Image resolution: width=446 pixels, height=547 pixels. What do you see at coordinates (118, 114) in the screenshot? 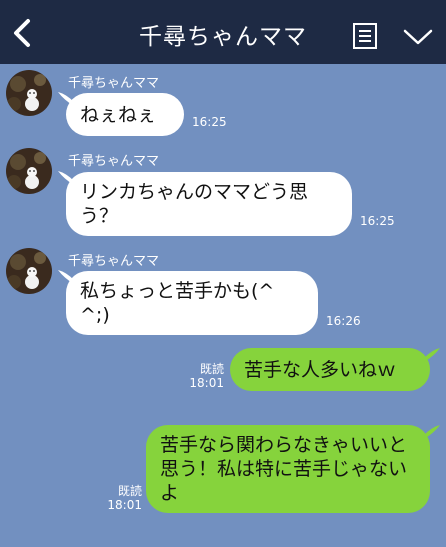
I see `message-text: ねぇねぇ` at bounding box center [118, 114].